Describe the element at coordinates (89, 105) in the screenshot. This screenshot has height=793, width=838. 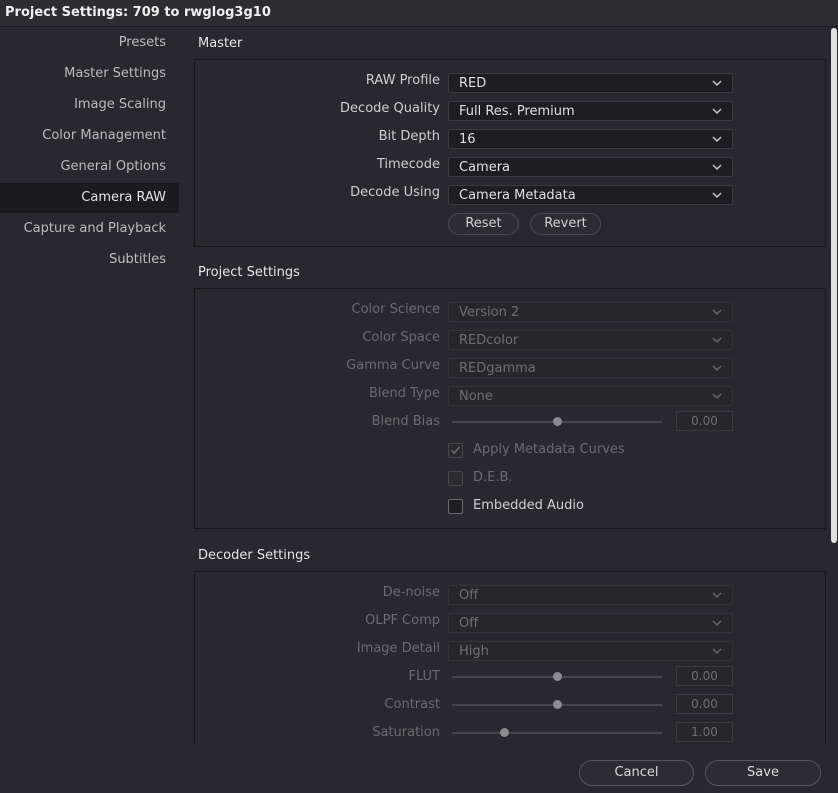
I see `sidebar-item-image-scaling: Image Scaling` at that location.